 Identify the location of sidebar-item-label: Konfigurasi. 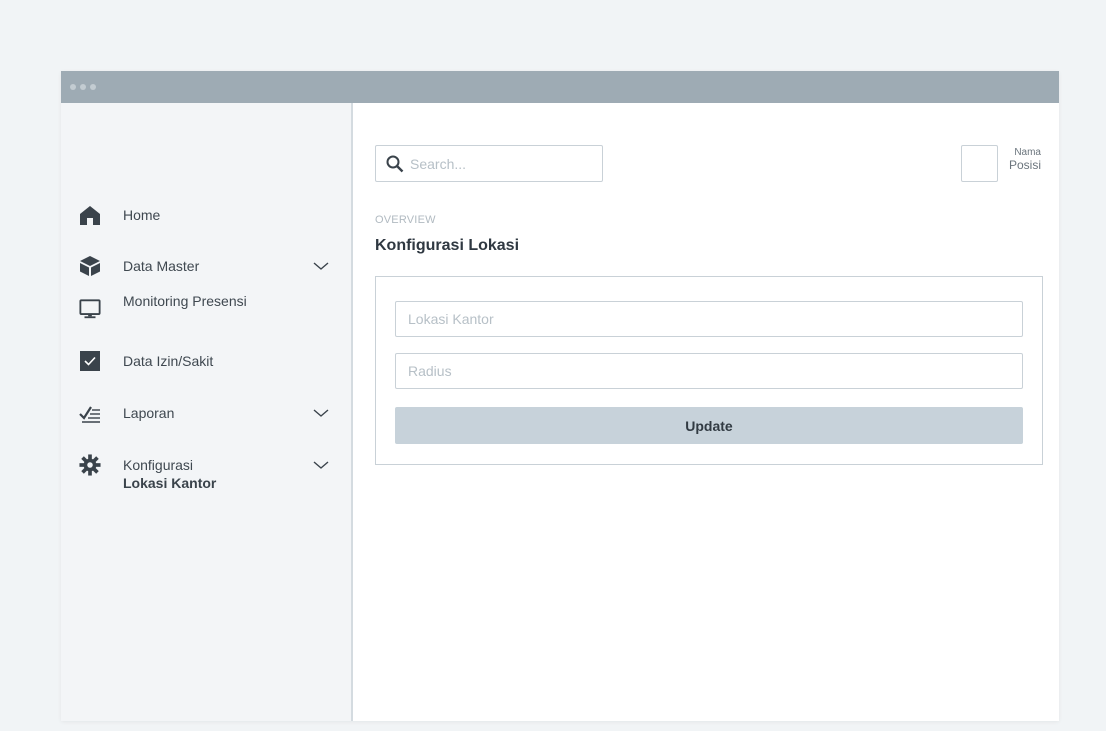
(158, 465).